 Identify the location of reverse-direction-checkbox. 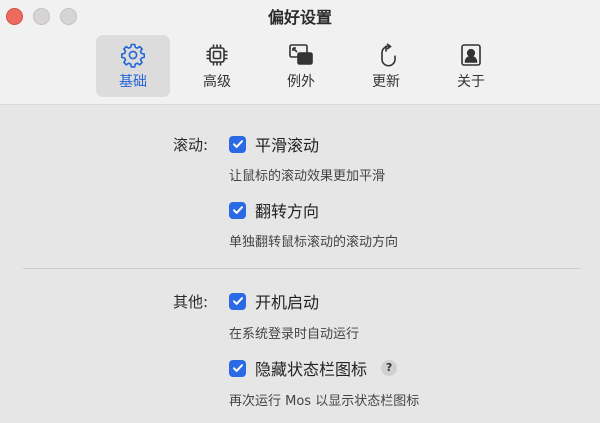
(237, 210).